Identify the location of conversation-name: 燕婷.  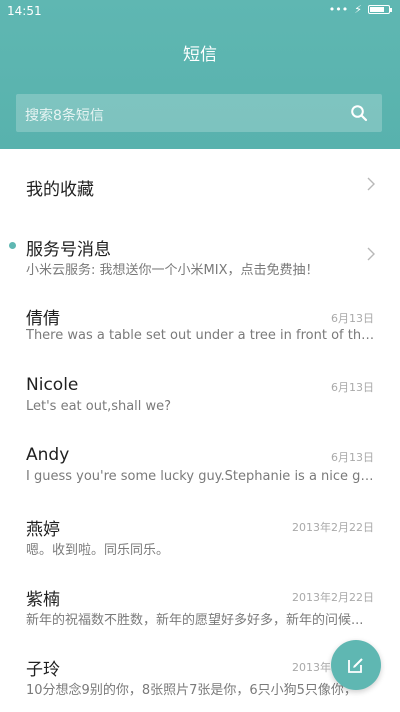
(43, 530).